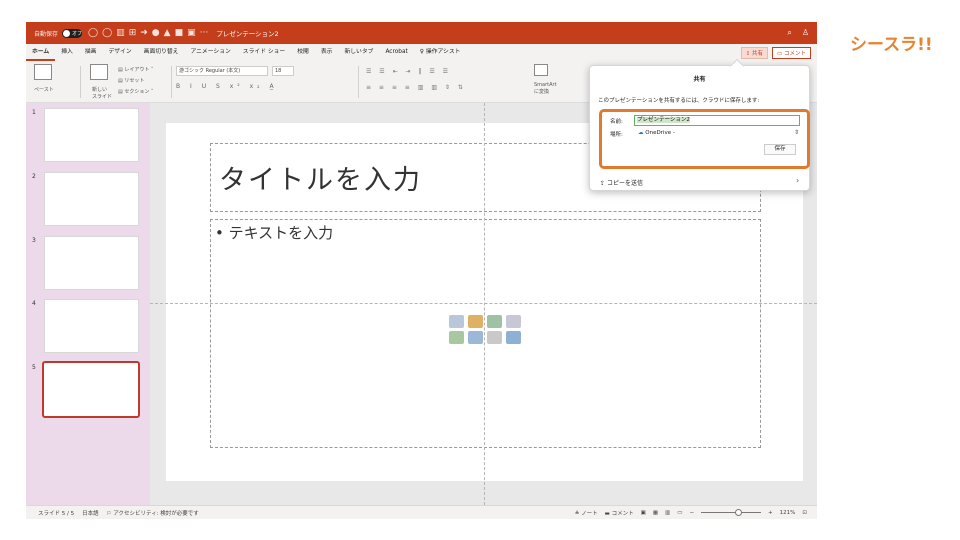  I want to click on comment-button-label: コメント, so click(794, 53).